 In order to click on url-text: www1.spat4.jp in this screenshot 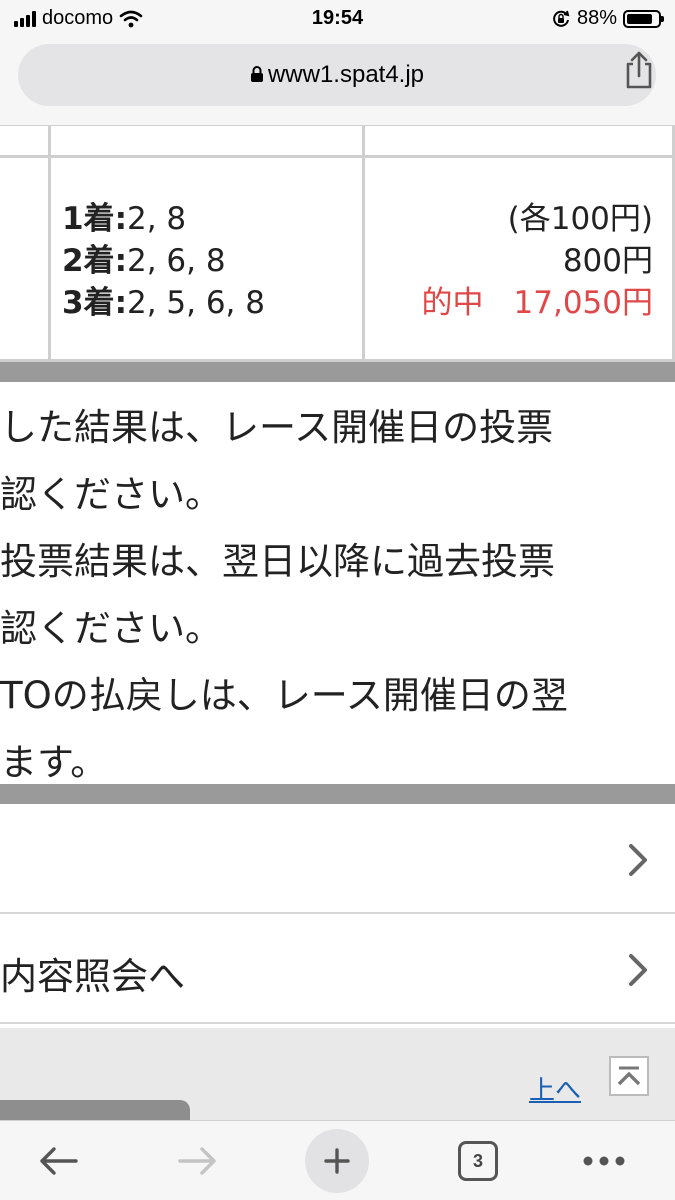, I will do `click(346, 74)`.